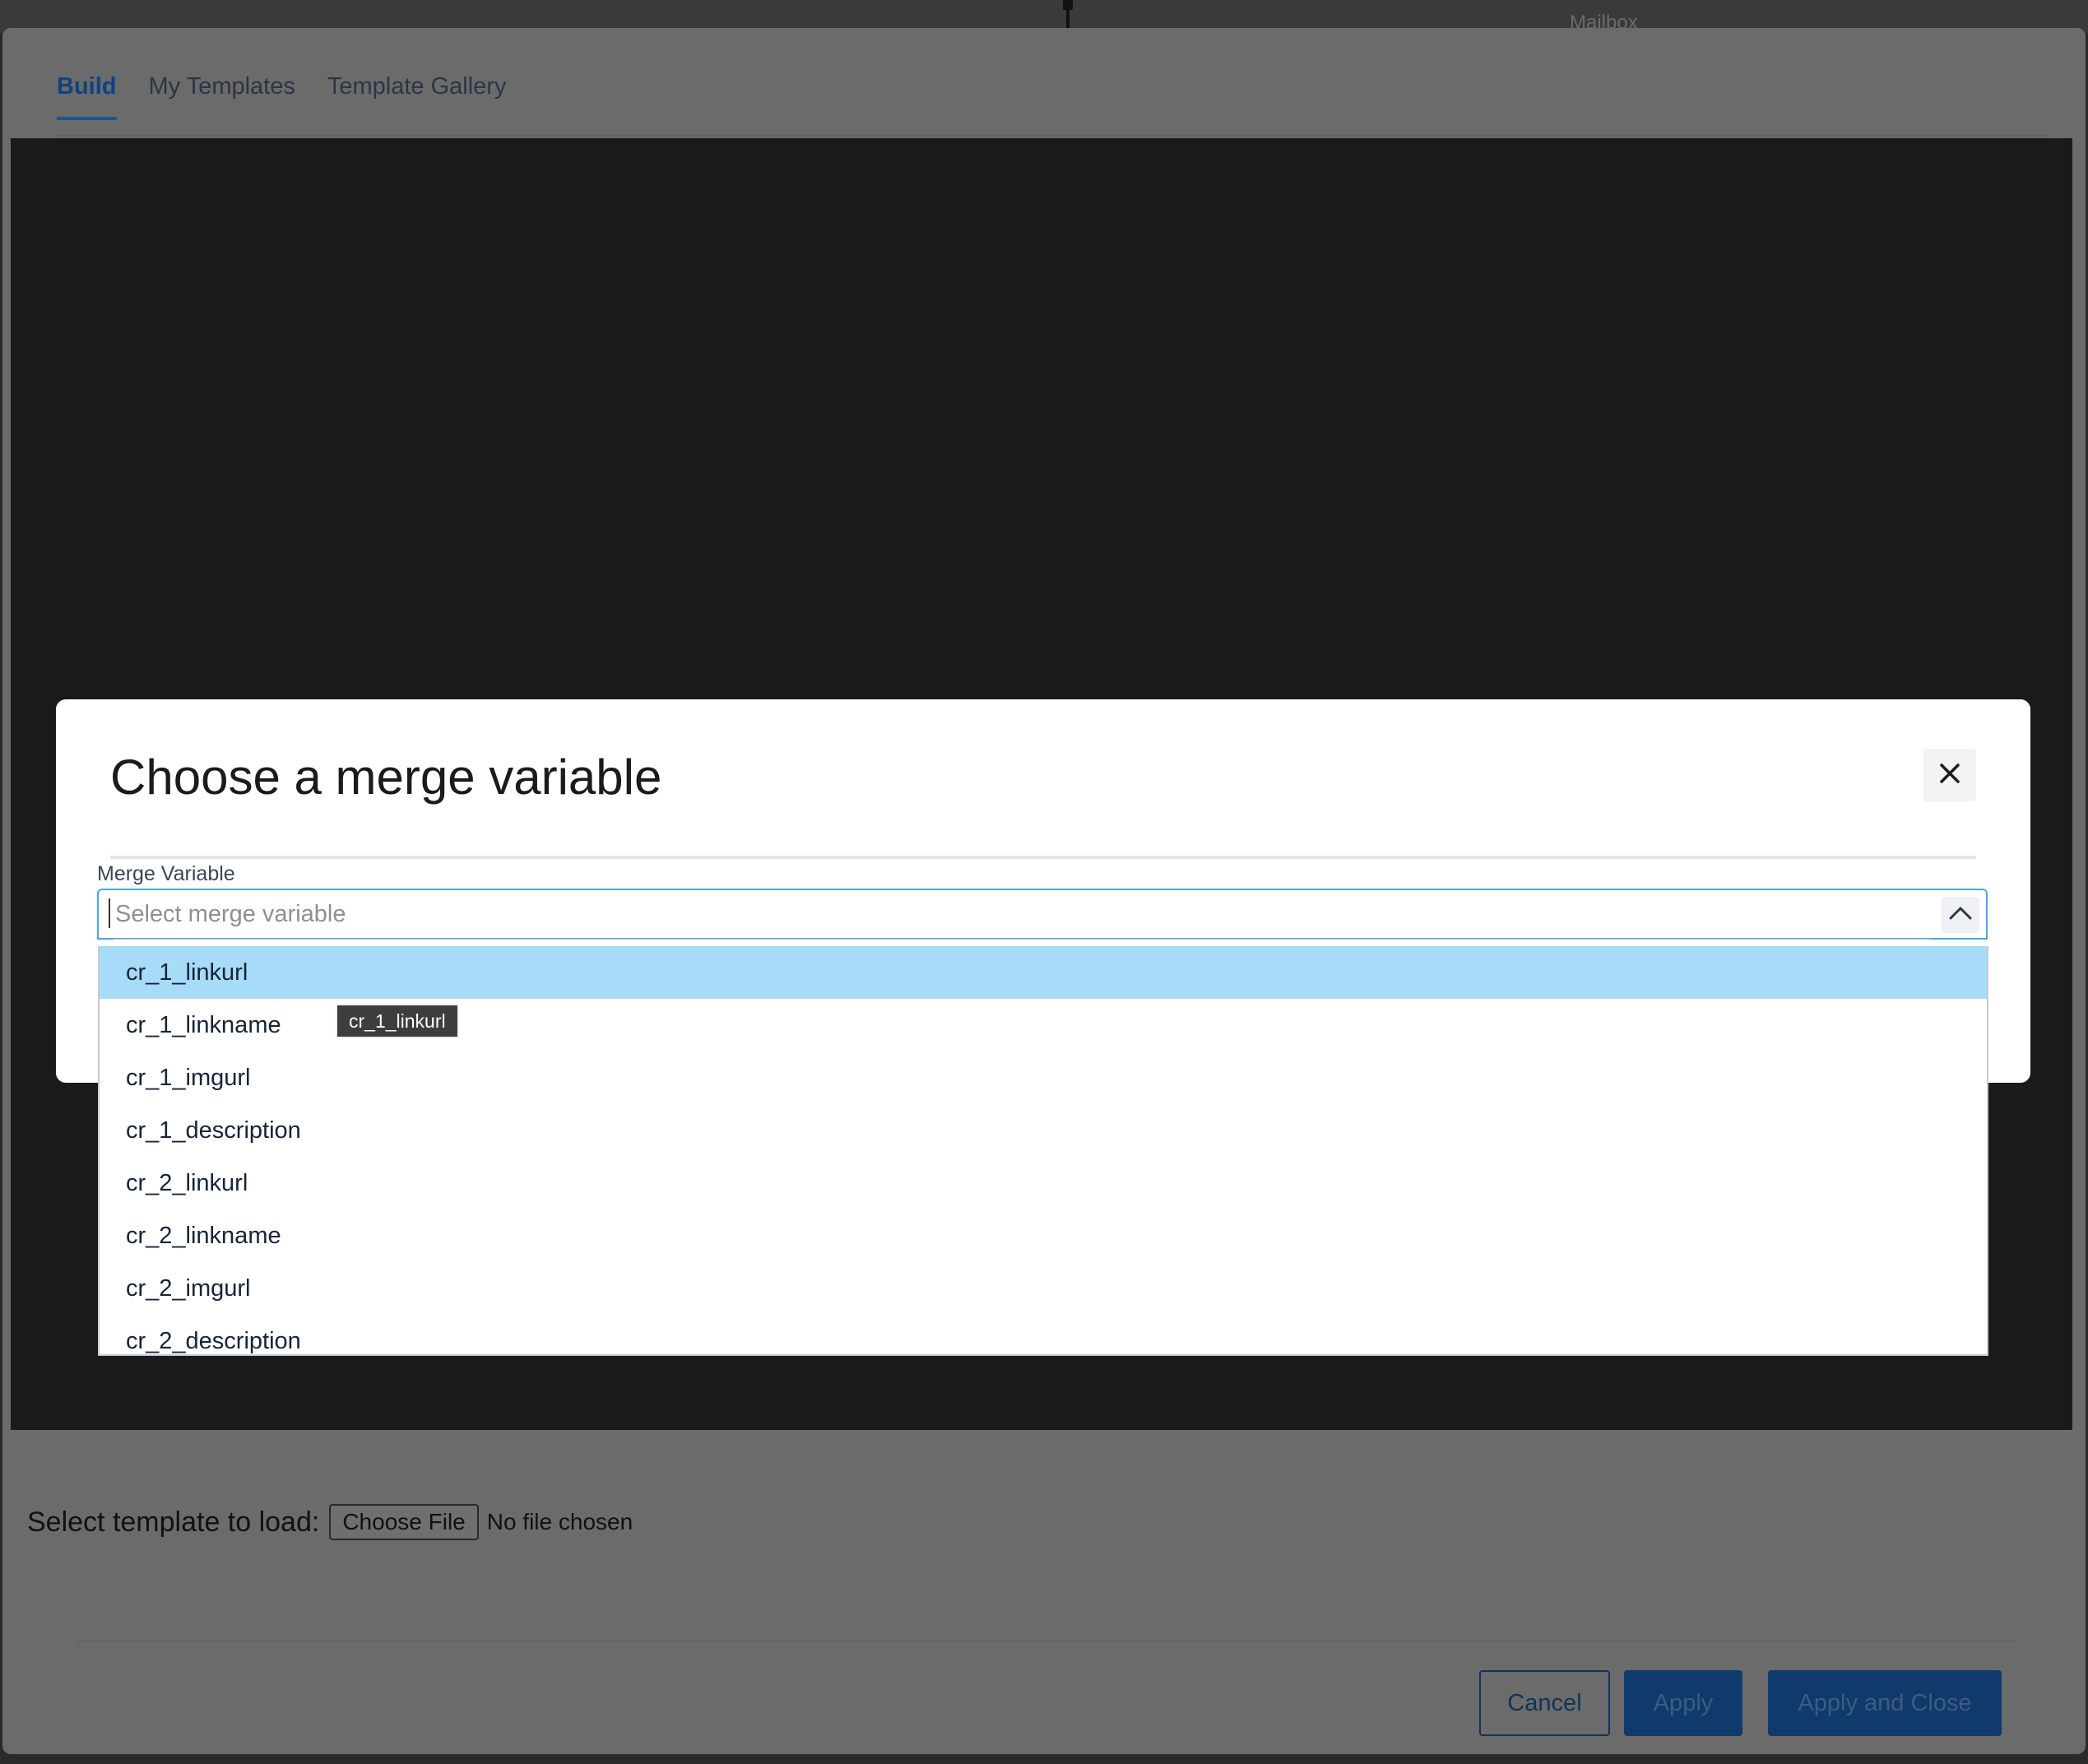 The height and width of the screenshot is (1764, 2088). I want to click on option-tooltip: cr_1_linkurl, so click(397, 1021).